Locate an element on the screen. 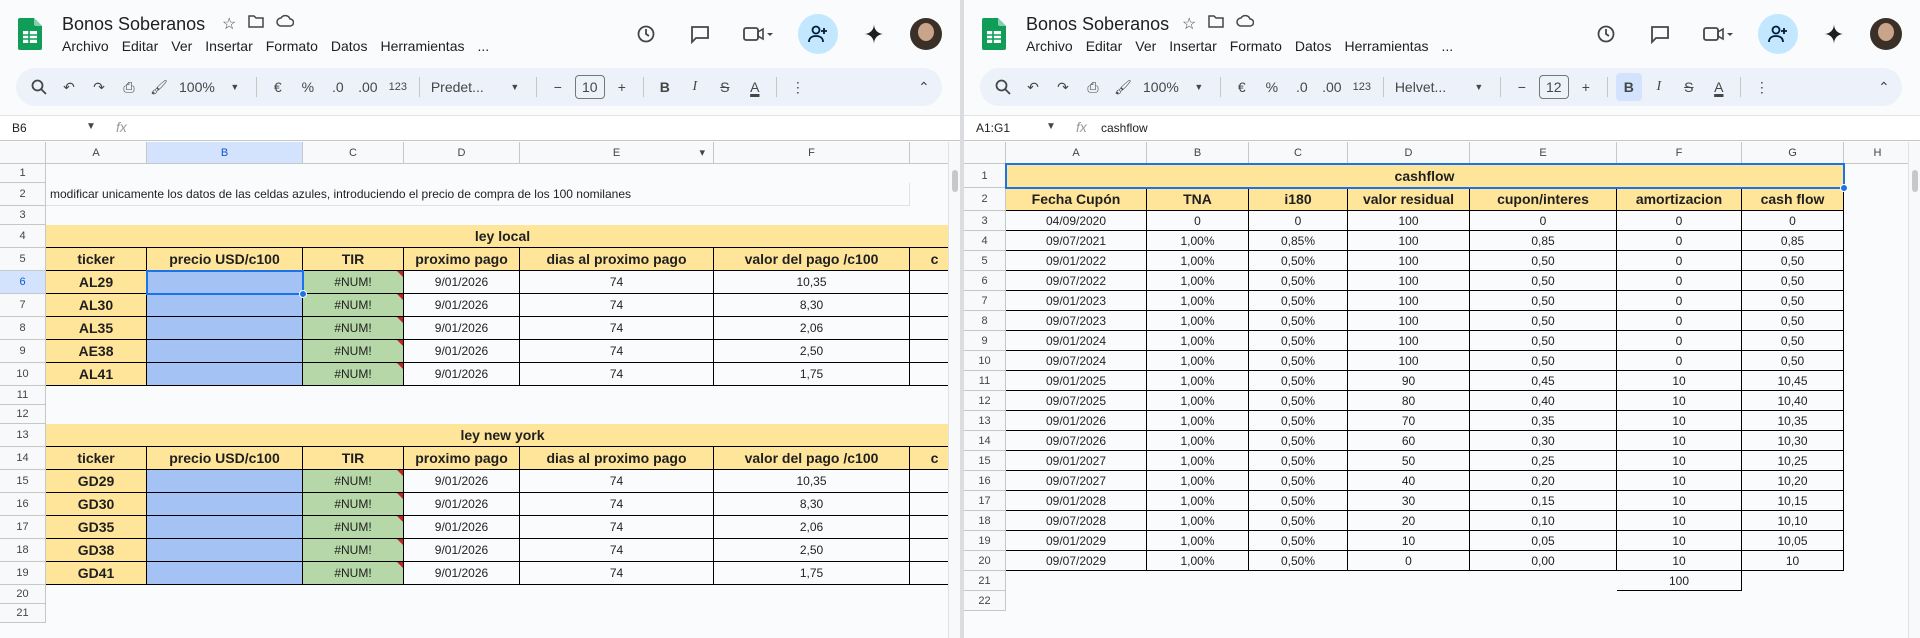 This screenshot has height=638, width=1920. table-cell: 10,10 is located at coordinates (1793, 521).